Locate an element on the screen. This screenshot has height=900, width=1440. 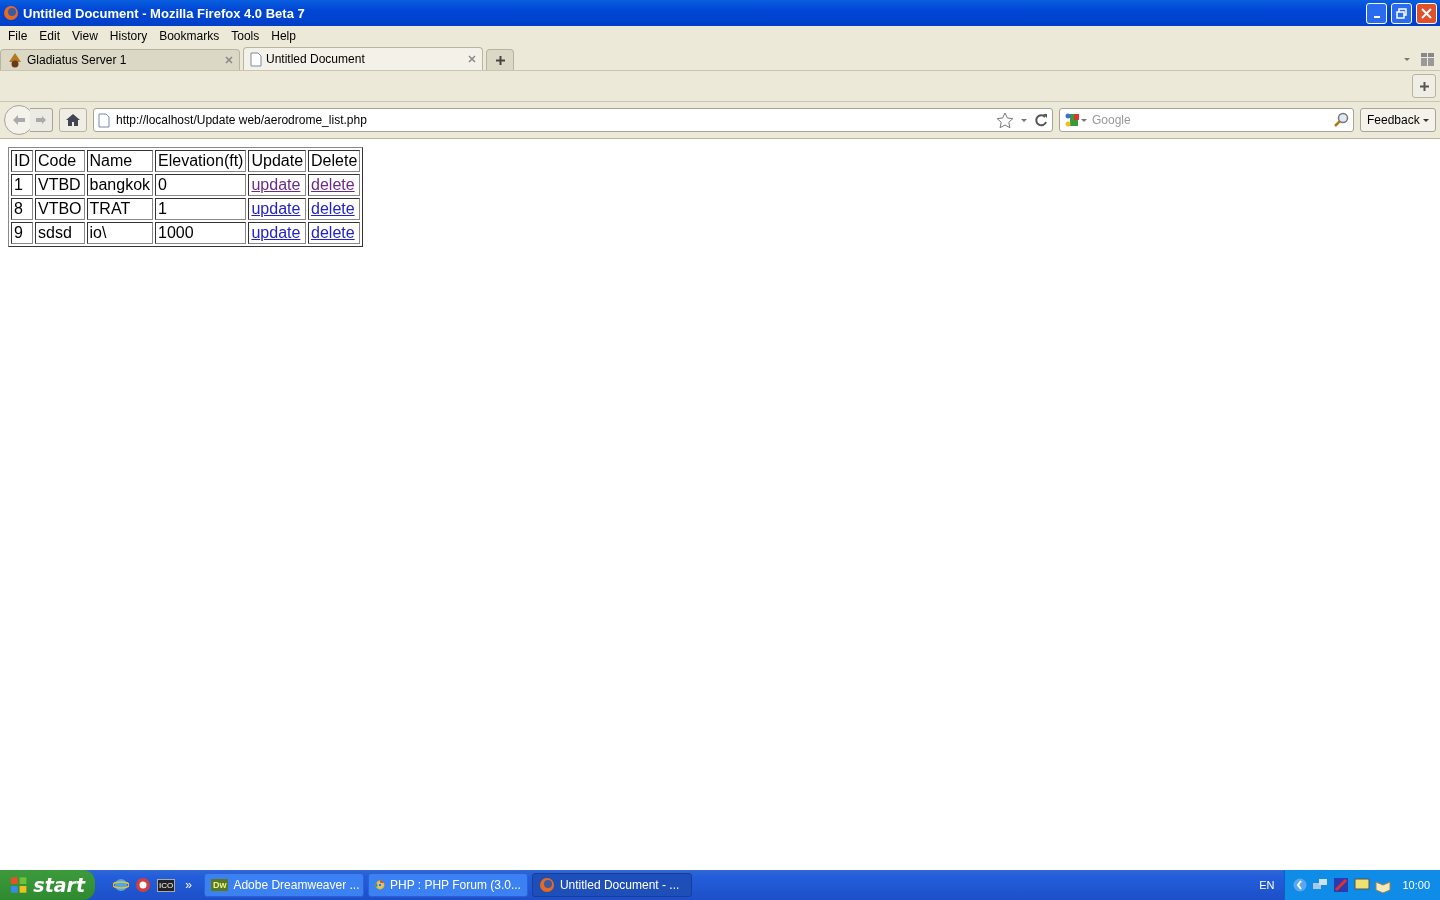
column-header: Name is located at coordinates (120, 161).